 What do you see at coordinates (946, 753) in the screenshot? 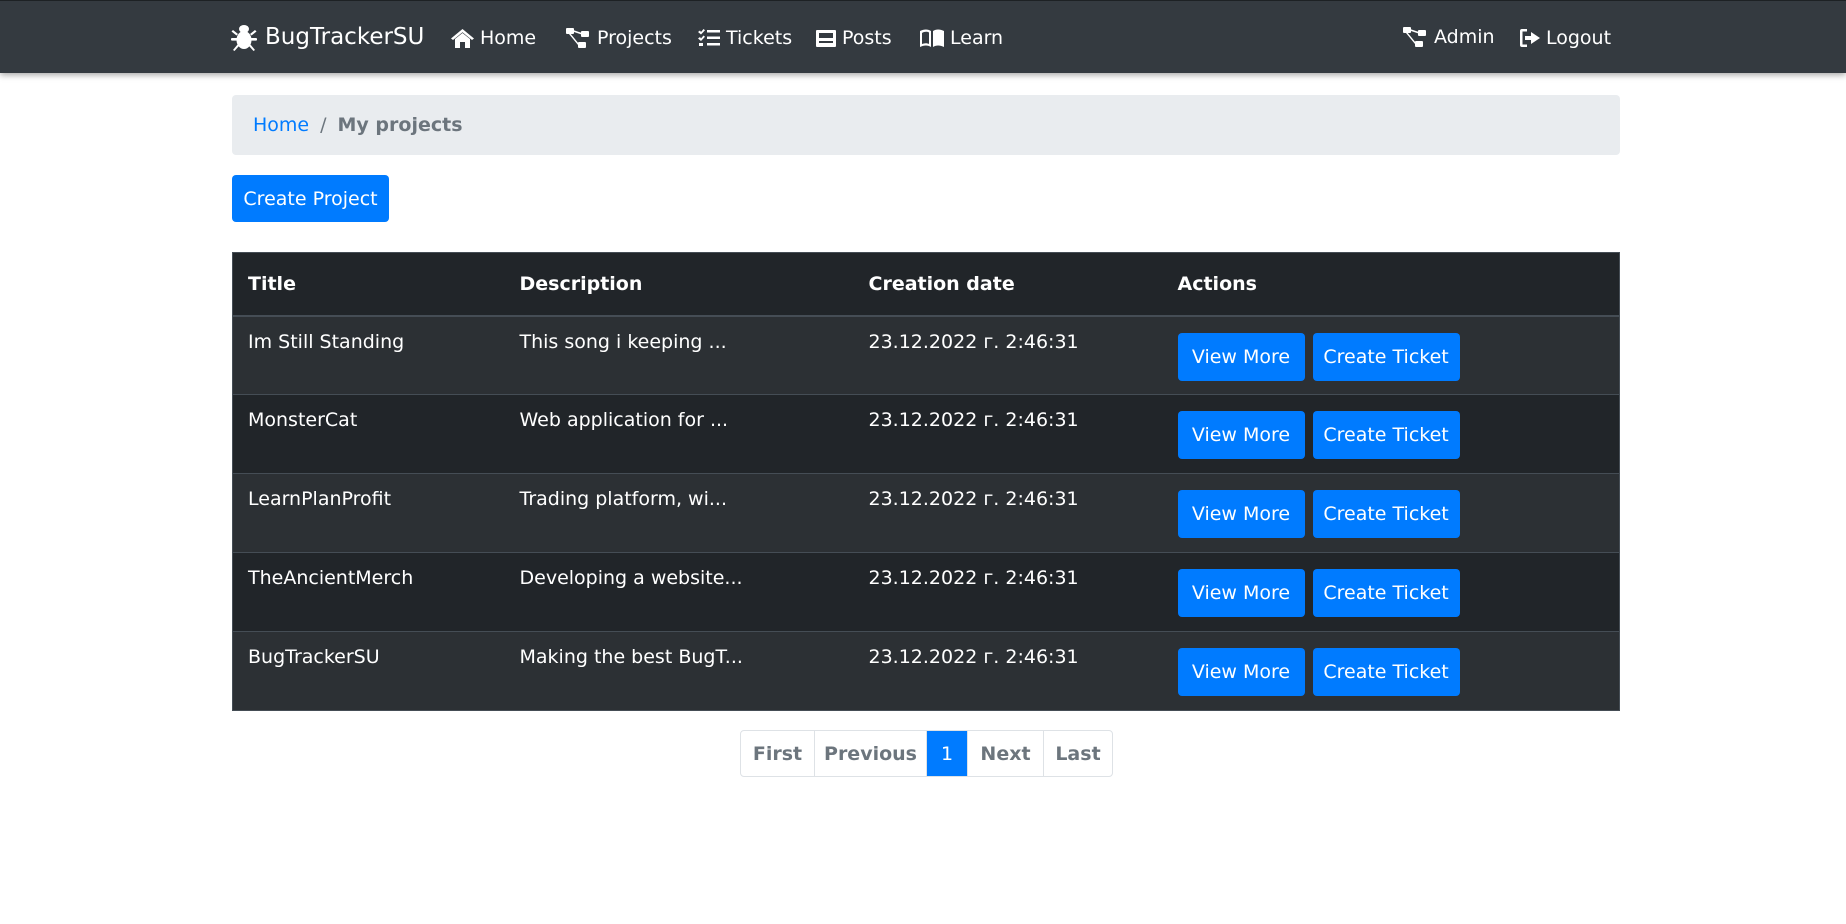
I see `pagination-page-1: 1` at bounding box center [946, 753].